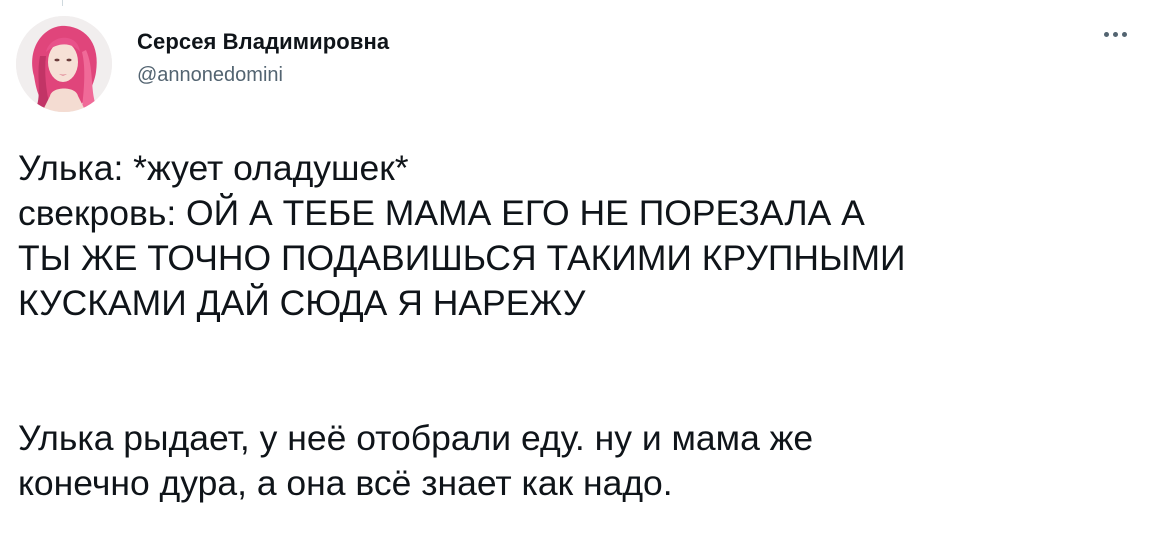  Describe the element at coordinates (302, 303) in the screenshot. I see `tweet-line: КУСКАМИ ДАЙ СЮДА Я НАРЕЖУ` at that location.